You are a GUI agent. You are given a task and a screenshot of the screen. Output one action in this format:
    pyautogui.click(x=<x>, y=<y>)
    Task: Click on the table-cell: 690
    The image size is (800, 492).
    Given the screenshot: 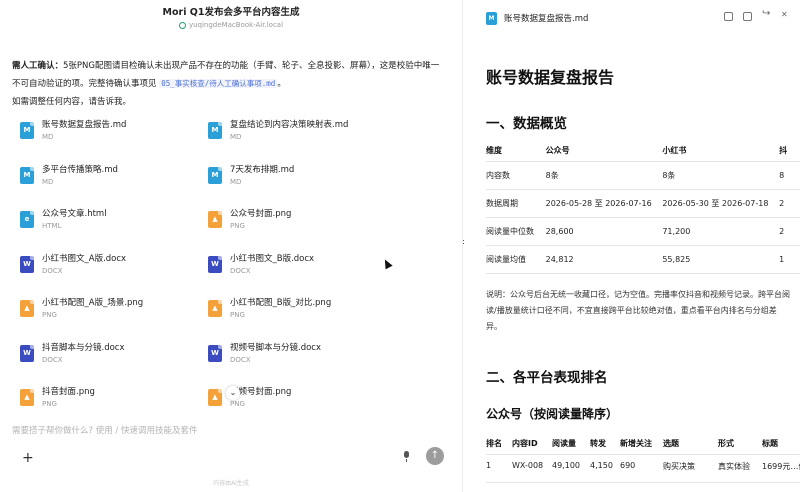 What is the action you would take?
    pyautogui.click(x=628, y=465)
    